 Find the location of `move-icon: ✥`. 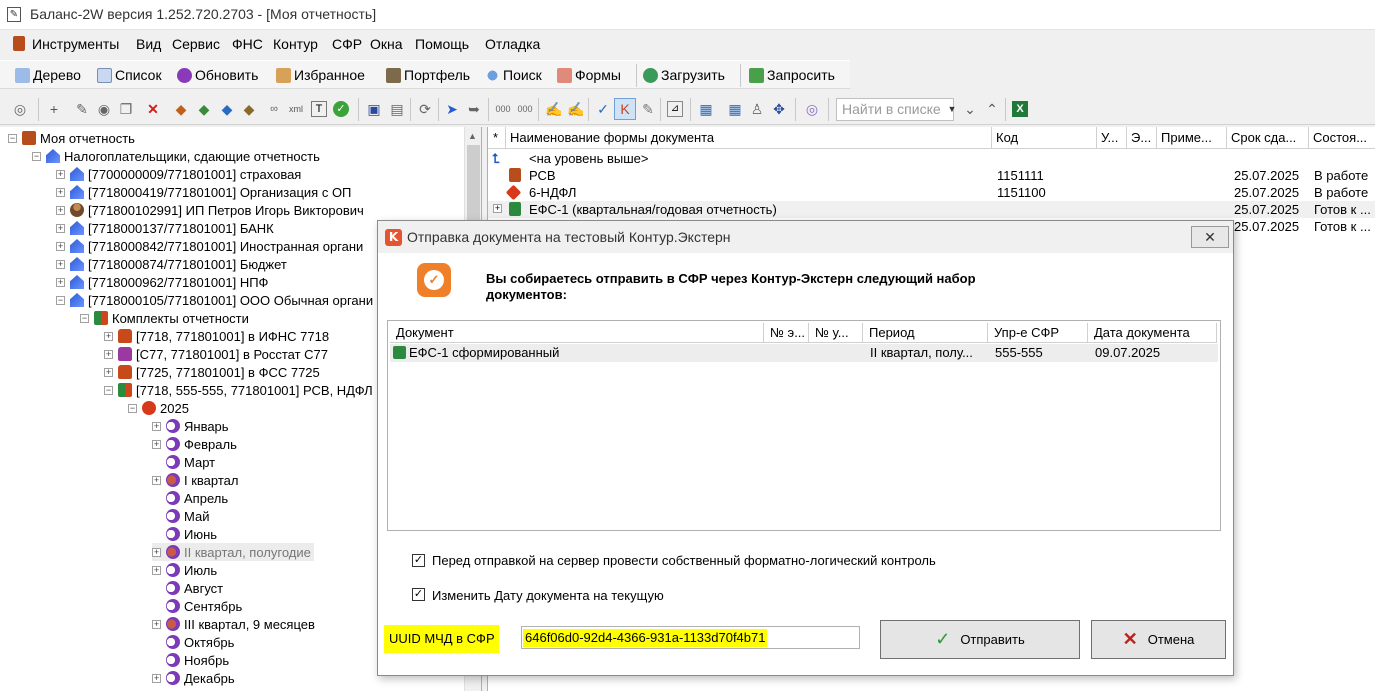

move-icon: ✥ is located at coordinates (779, 109).